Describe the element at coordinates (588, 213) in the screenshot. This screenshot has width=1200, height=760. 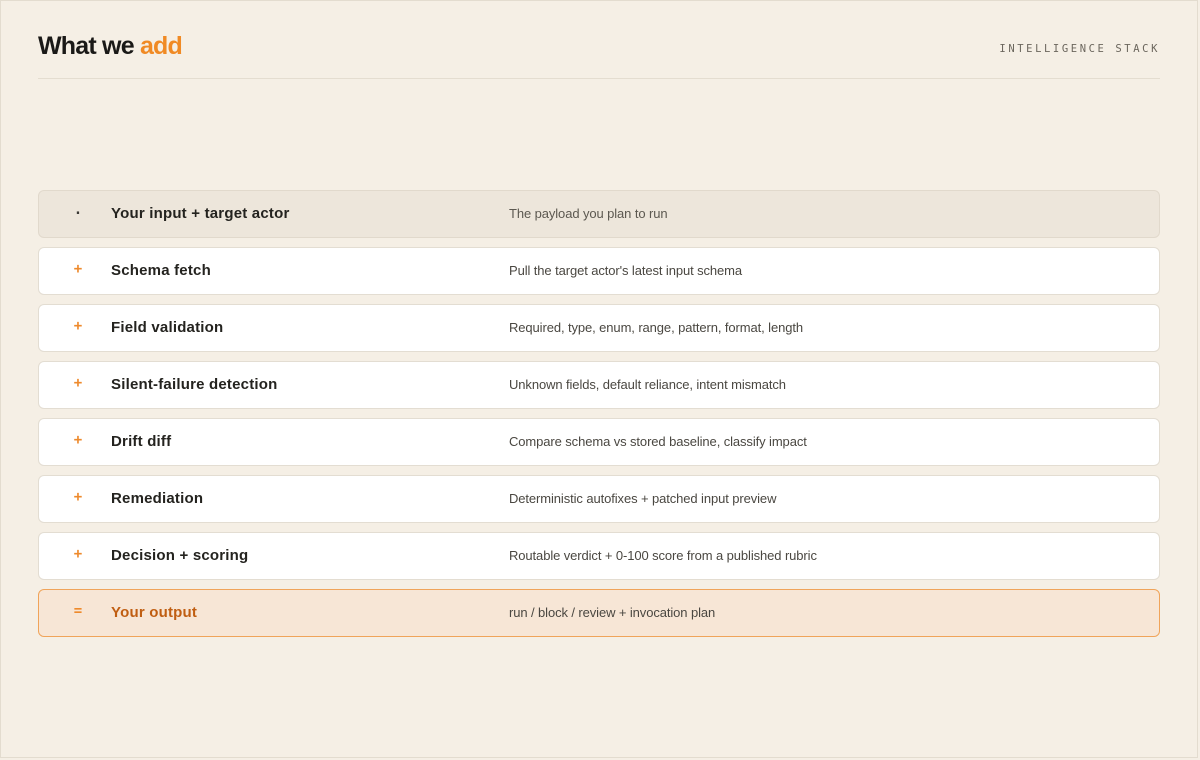
I see `row-description: The payload you plan to run` at that location.